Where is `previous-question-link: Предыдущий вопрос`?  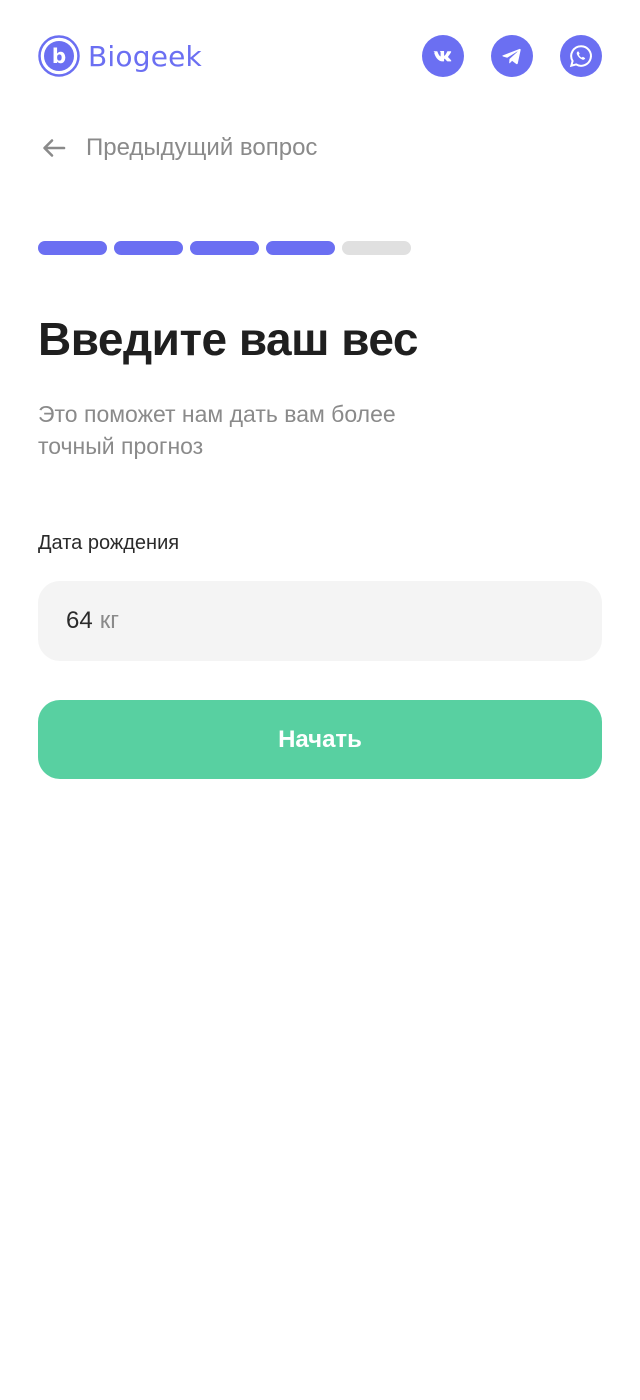
previous-question-link: Предыдущий вопрос is located at coordinates (178, 148).